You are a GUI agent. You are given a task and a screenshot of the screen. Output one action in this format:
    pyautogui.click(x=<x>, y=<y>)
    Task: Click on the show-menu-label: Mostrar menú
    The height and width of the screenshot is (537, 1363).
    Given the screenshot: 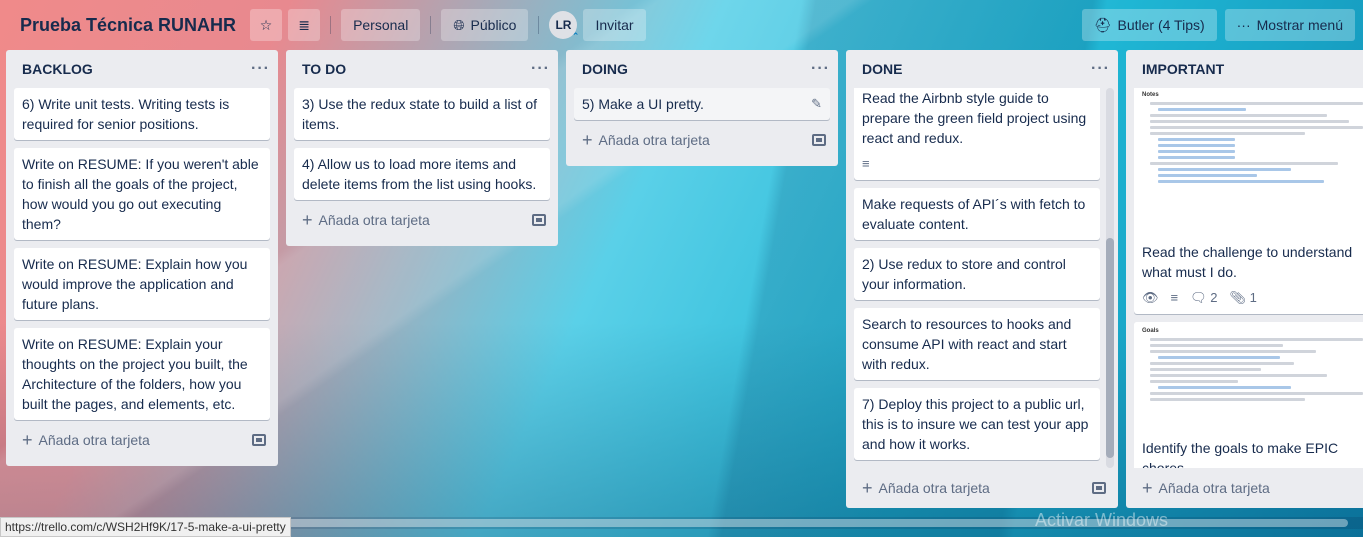 What is the action you would take?
    pyautogui.click(x=1299, y=25)
    